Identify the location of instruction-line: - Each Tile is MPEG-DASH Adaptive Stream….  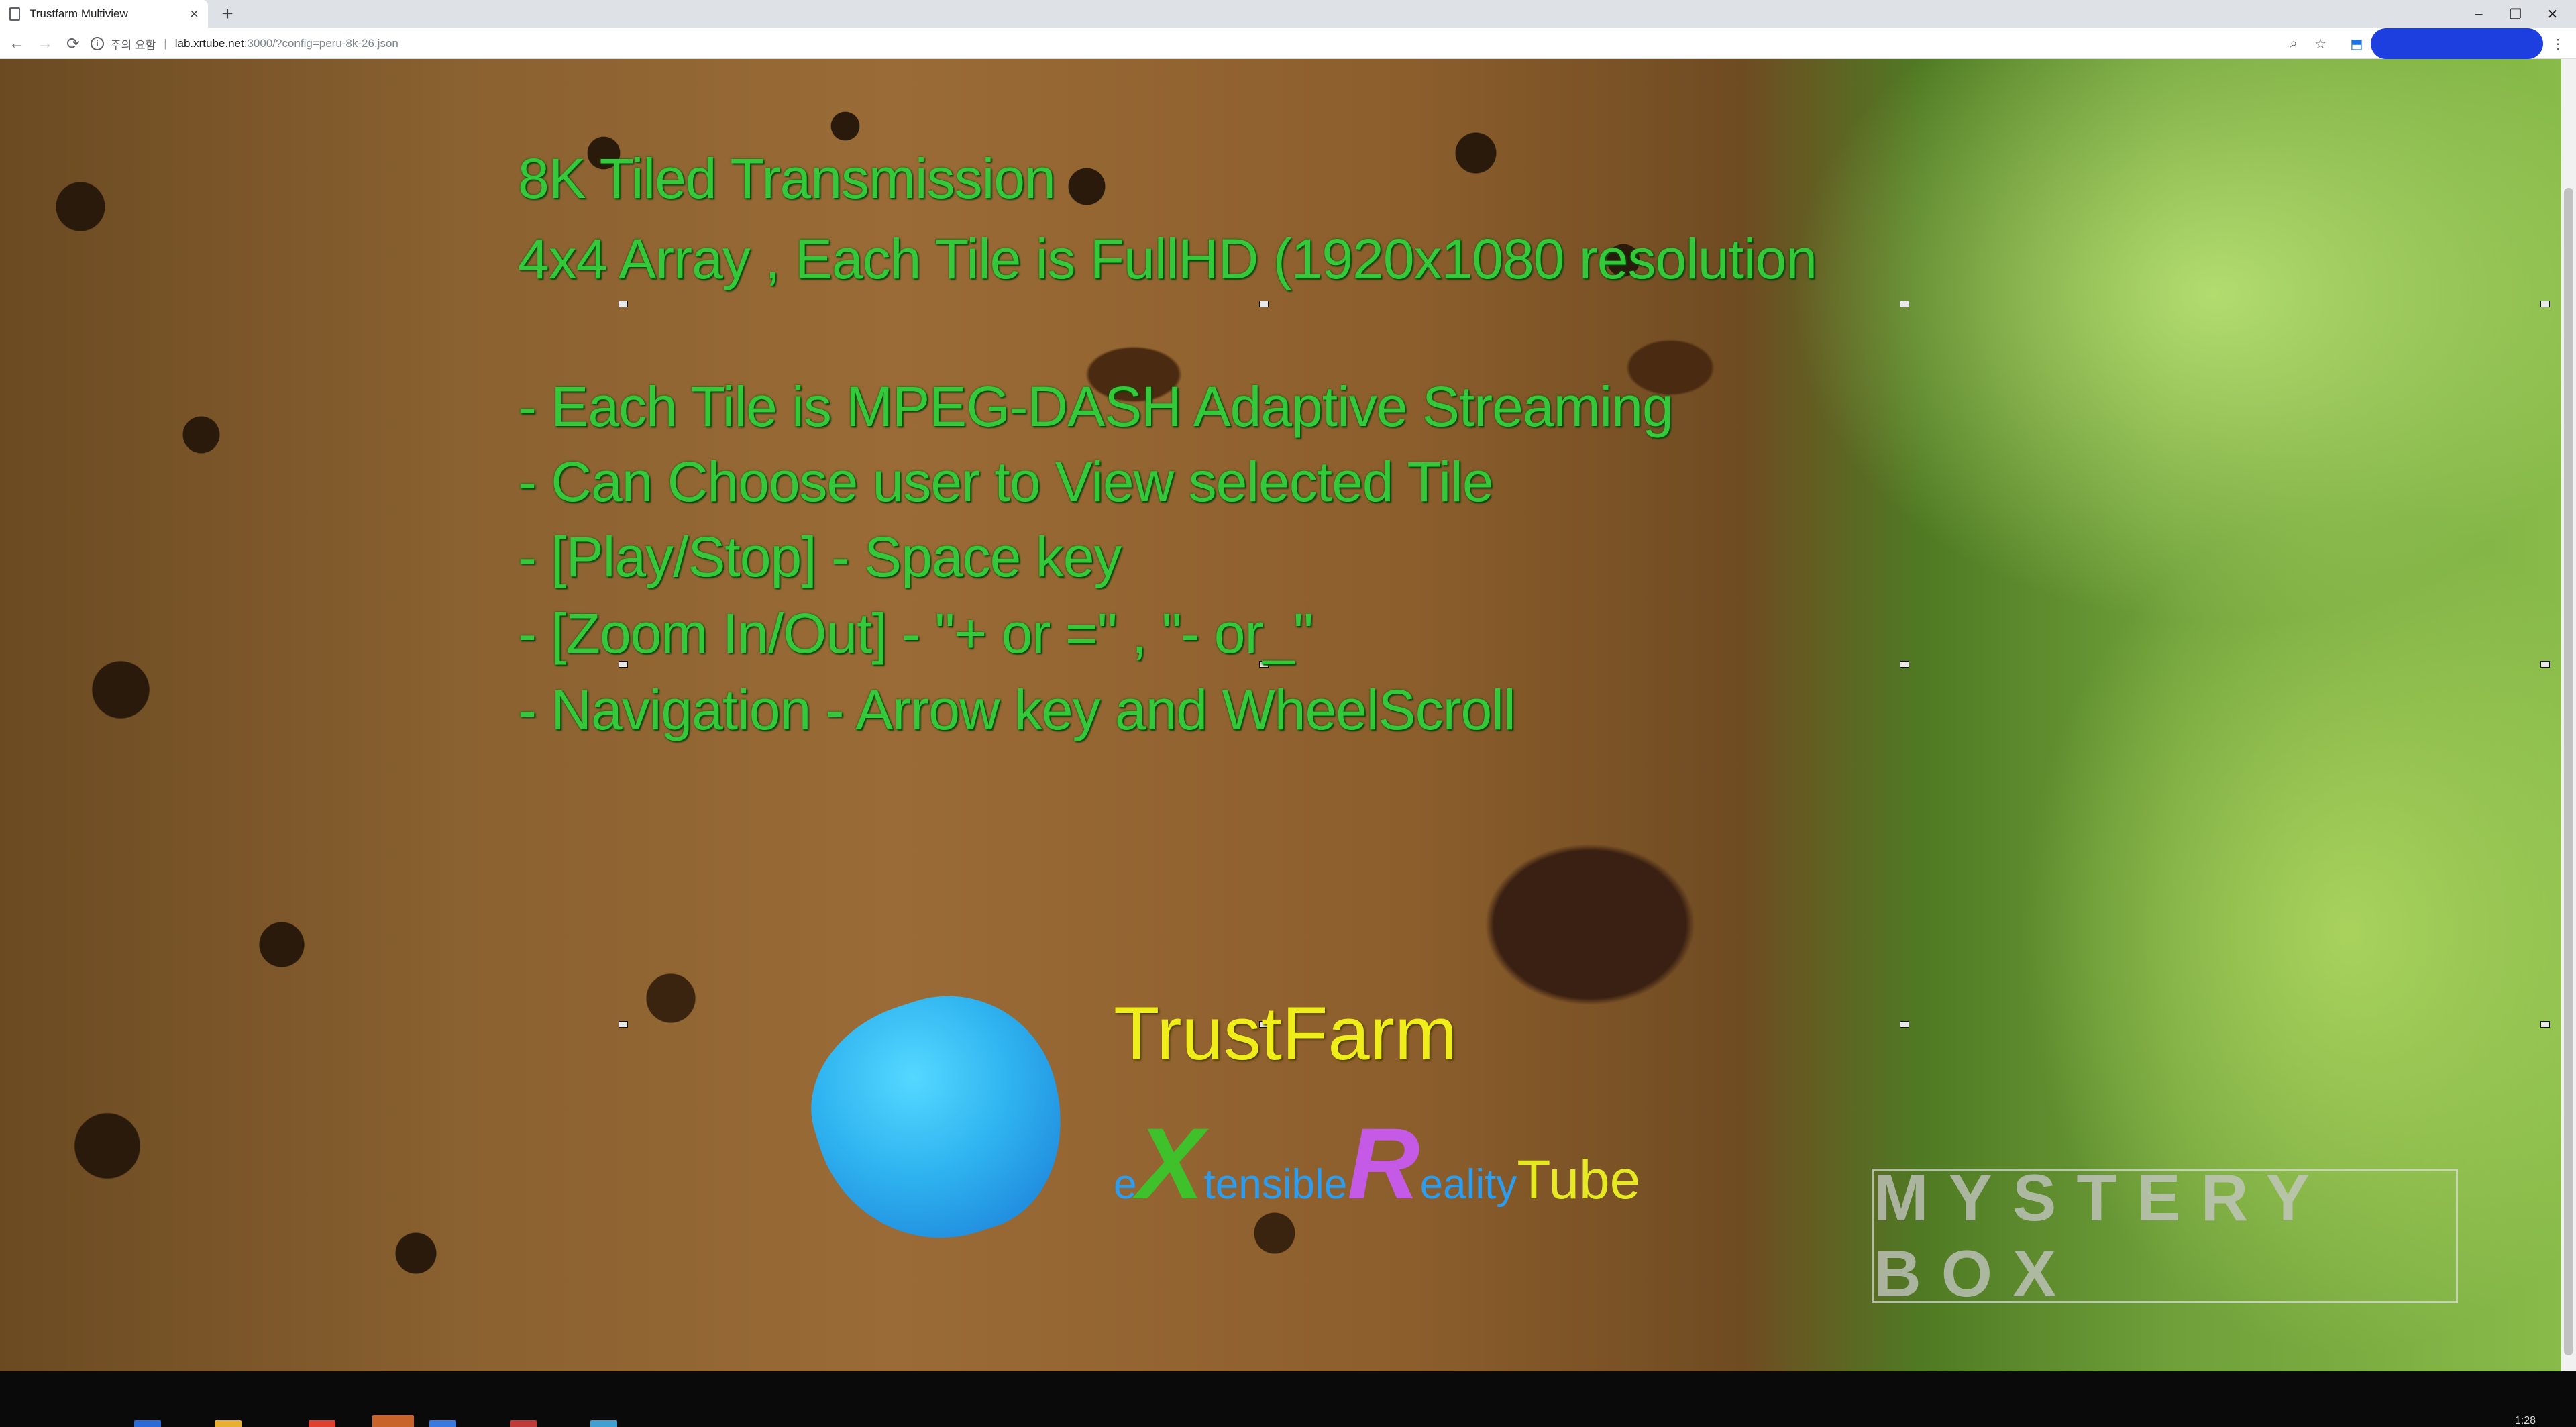
(1096, 406).